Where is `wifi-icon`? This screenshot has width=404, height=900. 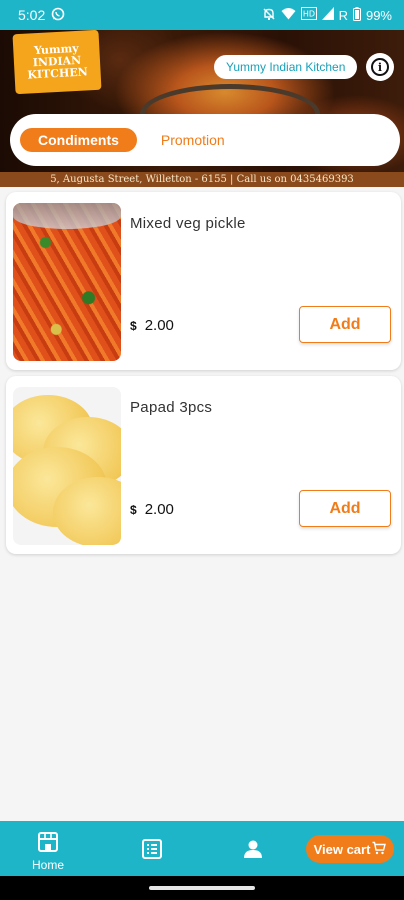
wifi-icon is located at coordinates (288, 15).